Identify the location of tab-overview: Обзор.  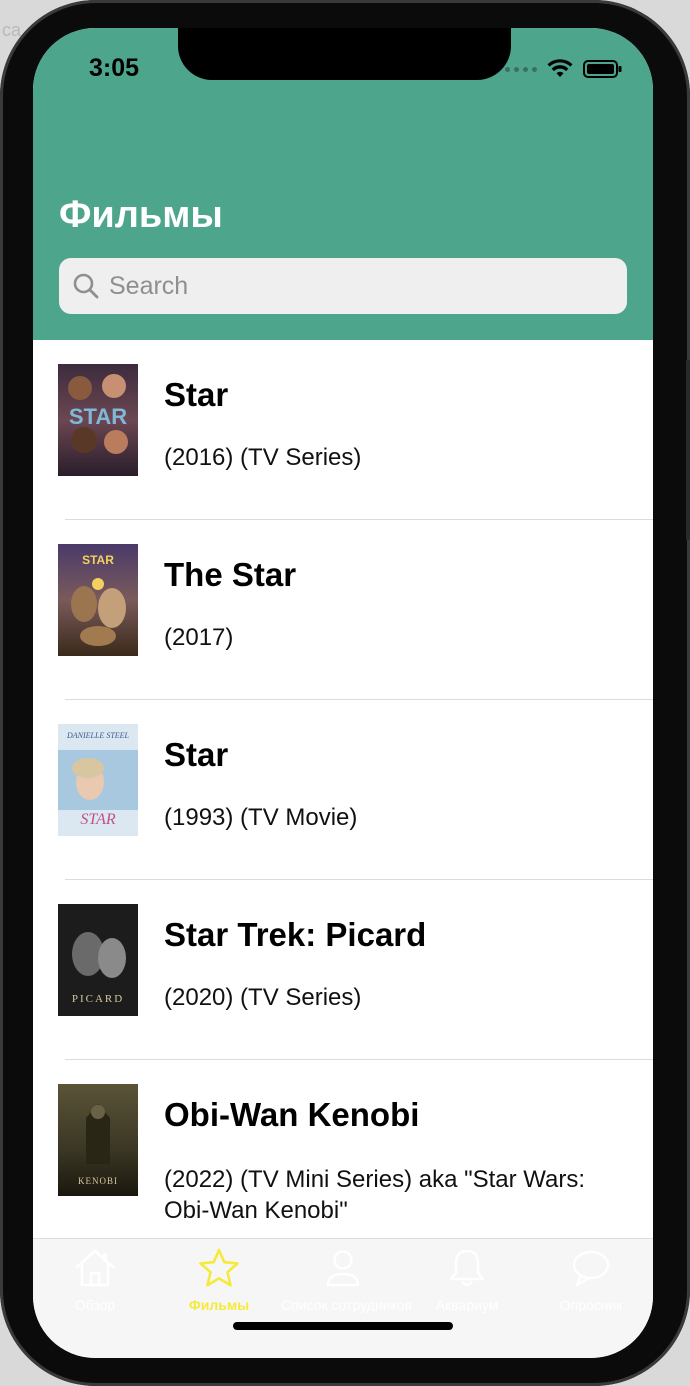
(95, 1280).